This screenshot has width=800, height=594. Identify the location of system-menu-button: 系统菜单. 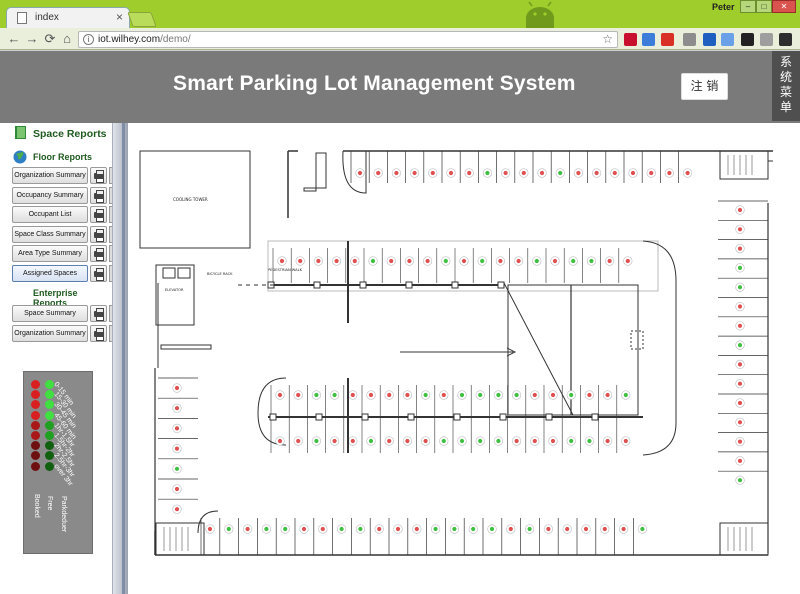
(786, 86).